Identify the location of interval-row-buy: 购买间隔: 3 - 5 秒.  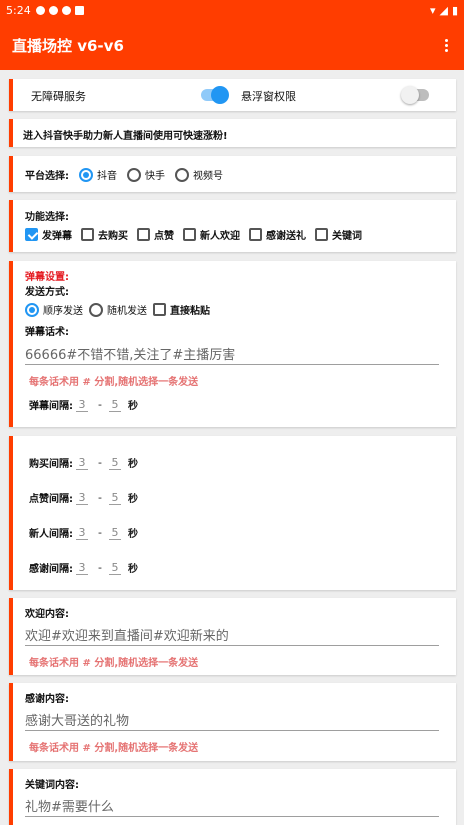
(83, 463).